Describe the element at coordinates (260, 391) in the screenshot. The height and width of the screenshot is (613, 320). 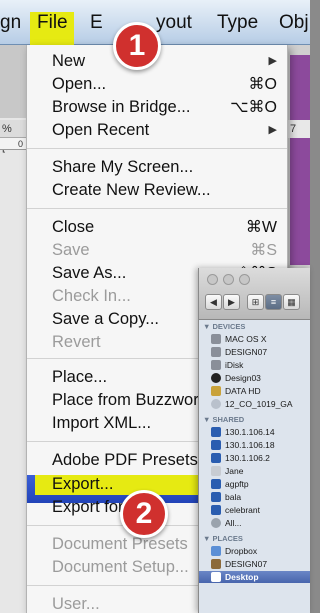
I see `sidebar-item-data-hd: DATA HD` at that location.